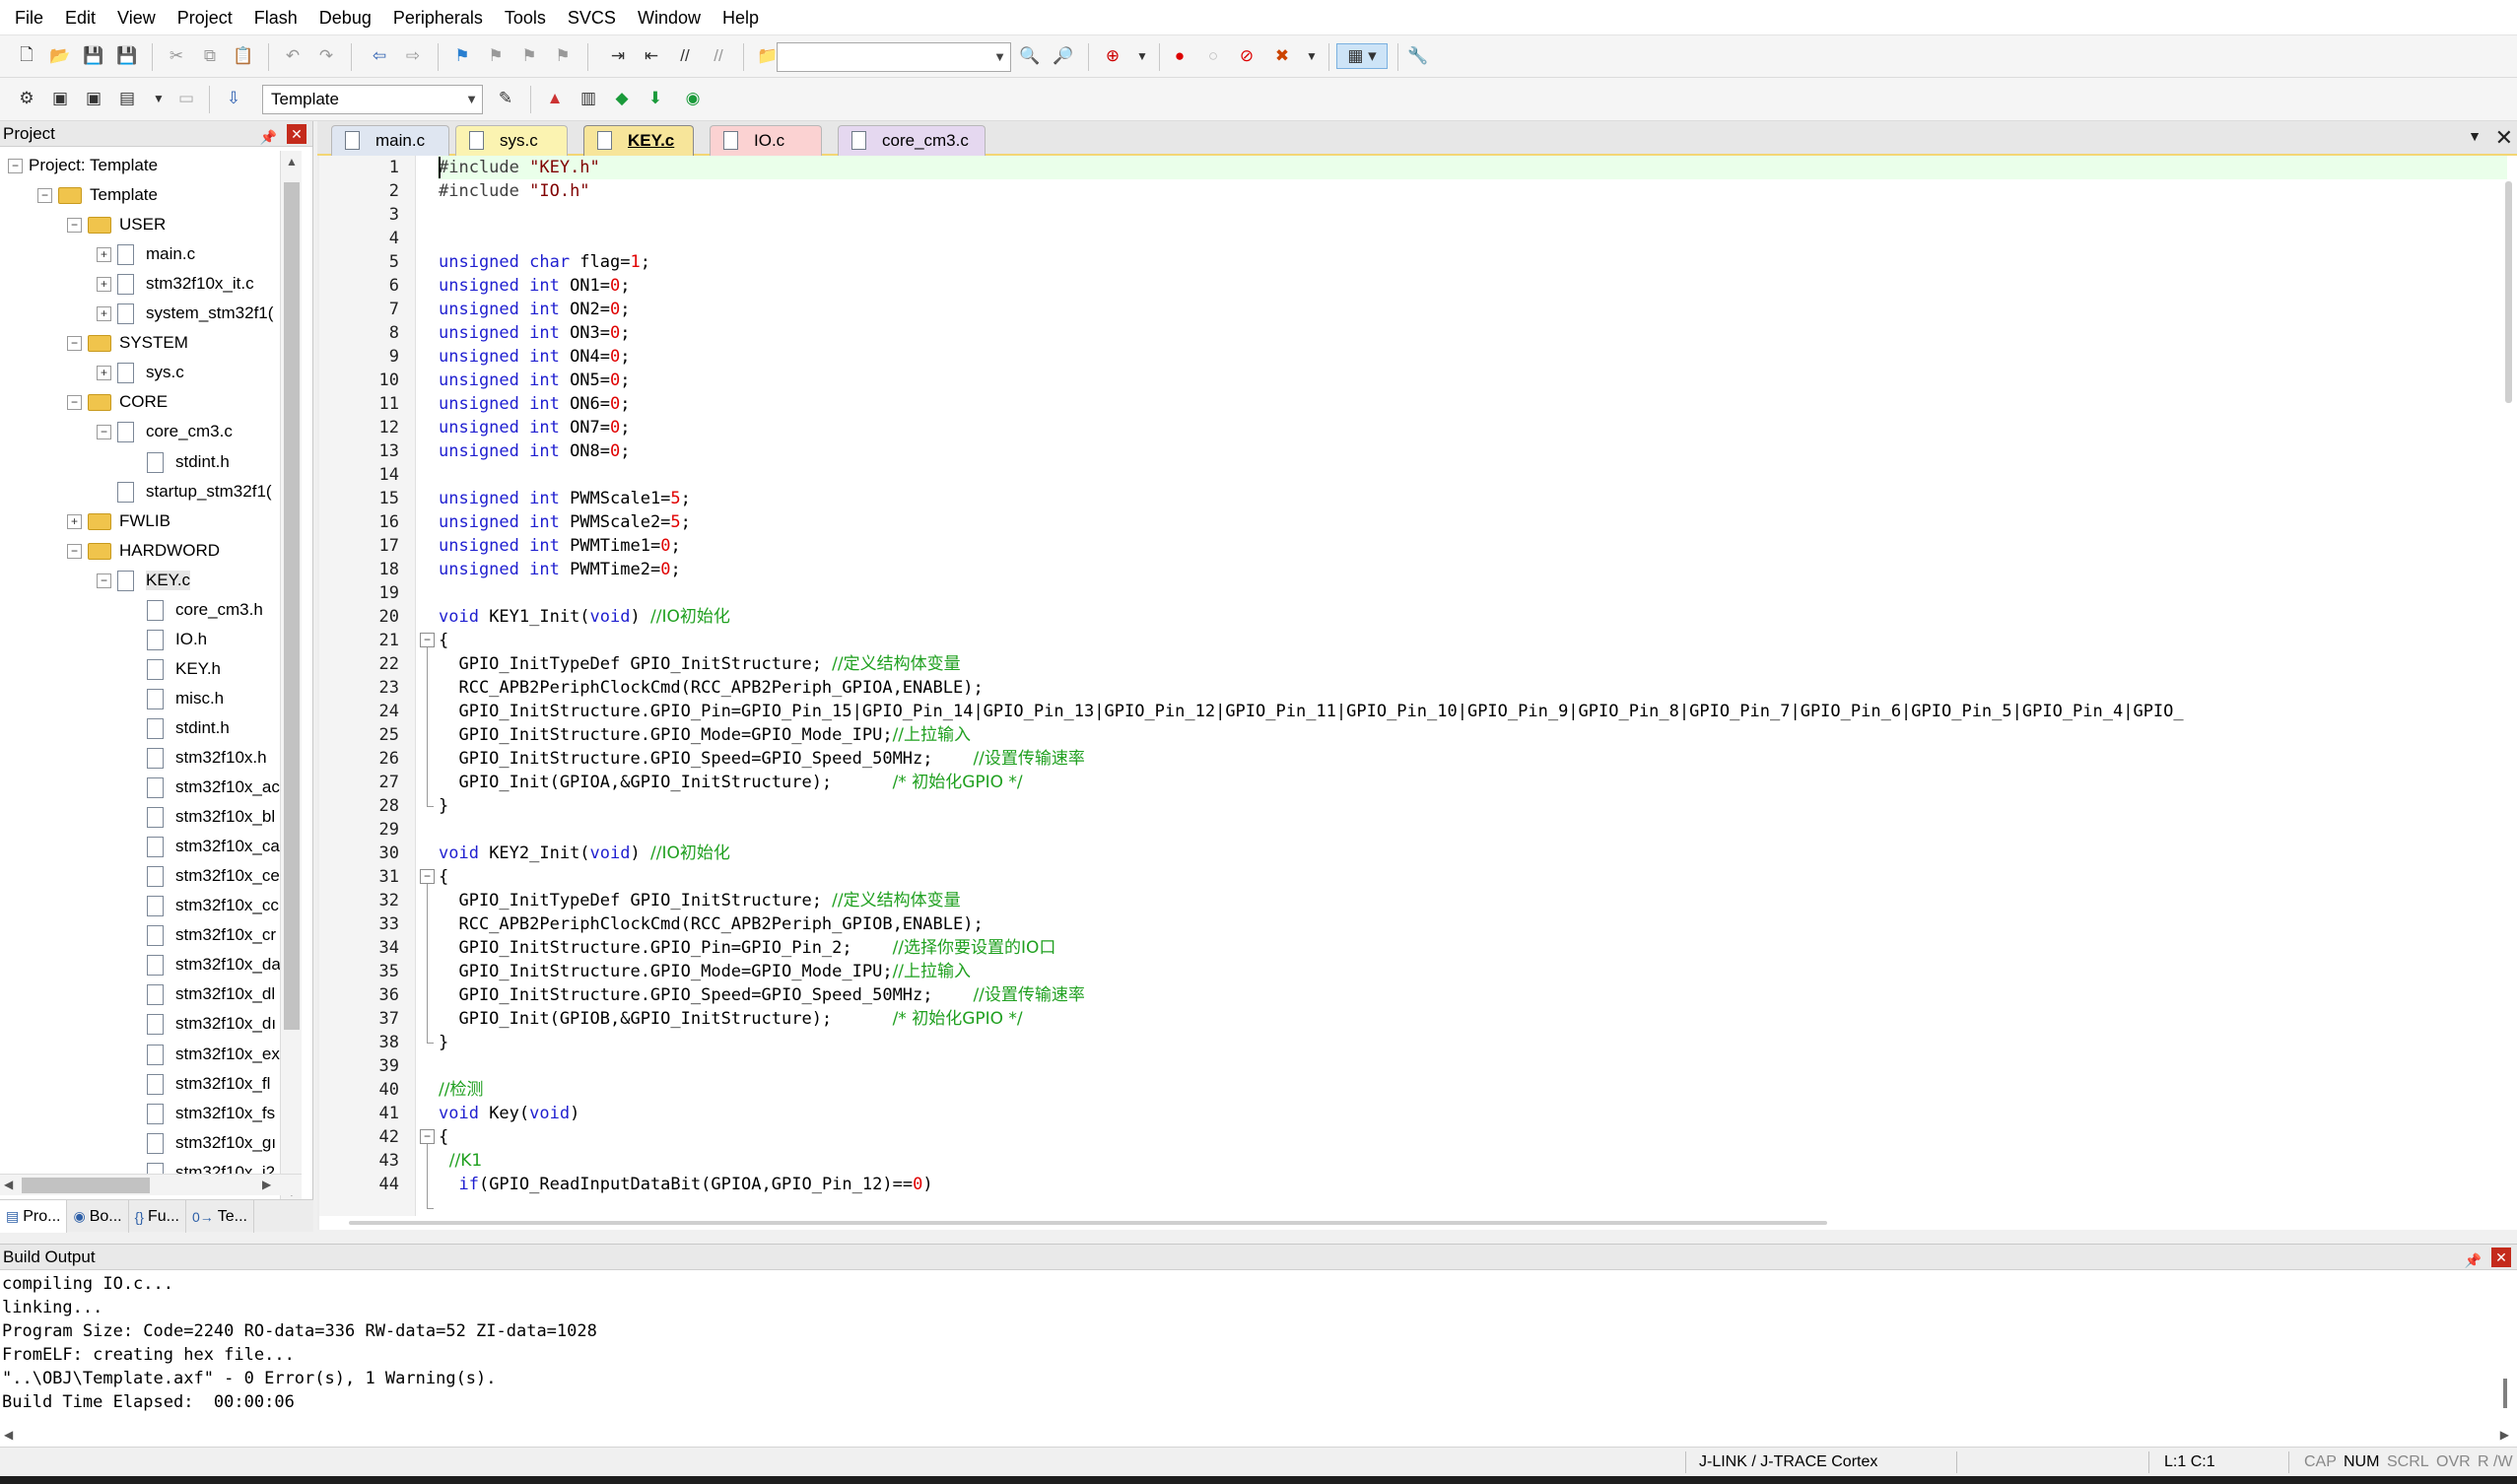 This screenshot has width=2517, height=1484. Describe the element at coordinates (525, 17) in the screenshot. I see `menu-tools: Tools` at that location.